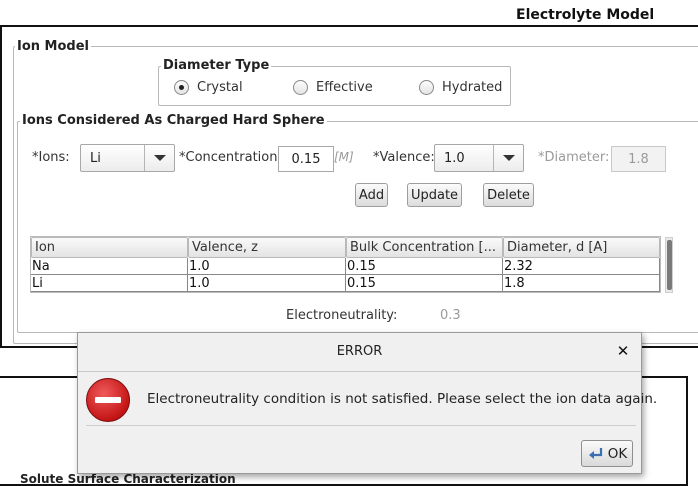 Image resolution: width=698 pixels, height=486 pixels. What do you see at coordinates (581, 283) in the screenshot?
I see `table-cell: 1.8` at bounding box center [581, 283].